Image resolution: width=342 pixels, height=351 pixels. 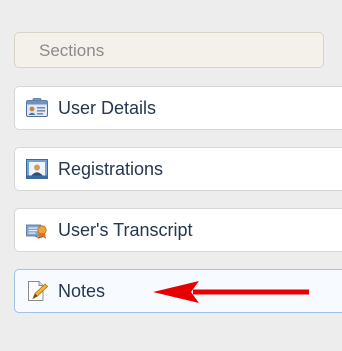 I want to click on certificate-icon, so click(x=36, y=231).